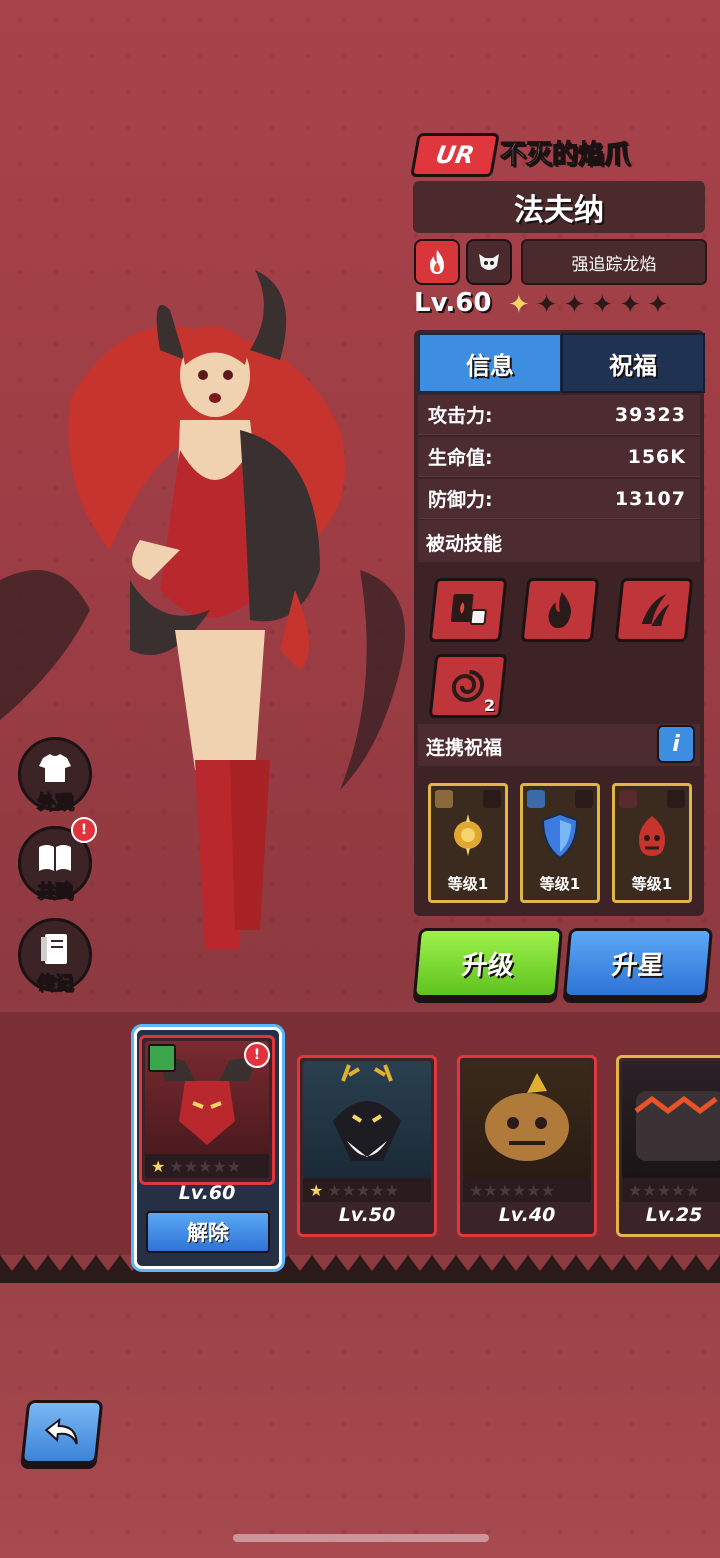  Describe the element at coordinates (162, 1058) in the screenshot. I see `team-member-icon` at that location.